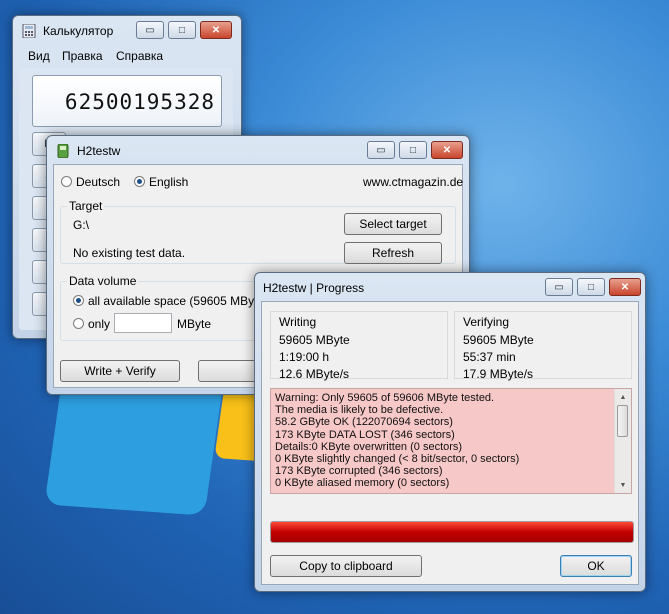 Image resolution: width=669 pixels, height=614 pixels. What do you see at coordinates (622, 421) in the screenshot?
I see `scroll-thumb` at bounding box center [622, 421].